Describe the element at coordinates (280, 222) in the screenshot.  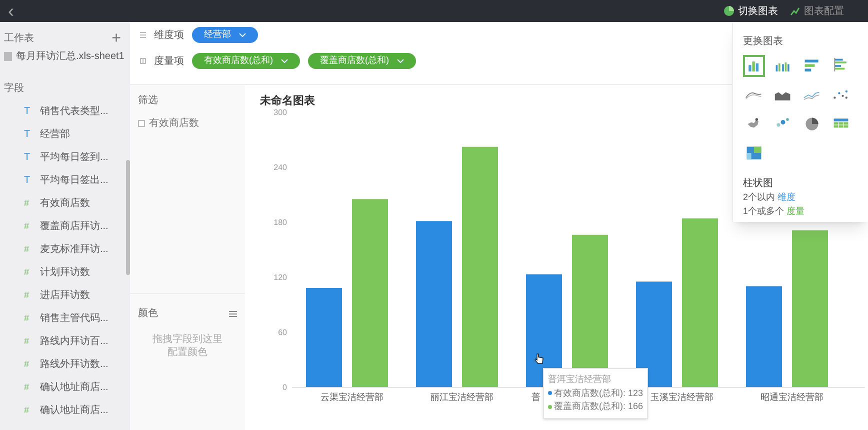
I see `axis-tick-label: 180` at that location.